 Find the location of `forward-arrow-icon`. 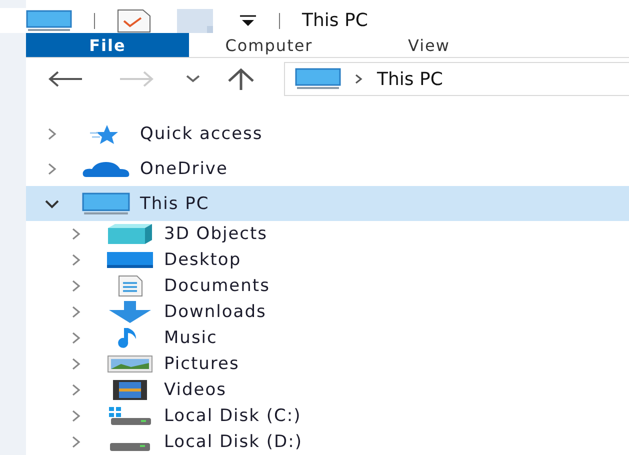

forward-arrow-icon is located at coordinates (136, 79).